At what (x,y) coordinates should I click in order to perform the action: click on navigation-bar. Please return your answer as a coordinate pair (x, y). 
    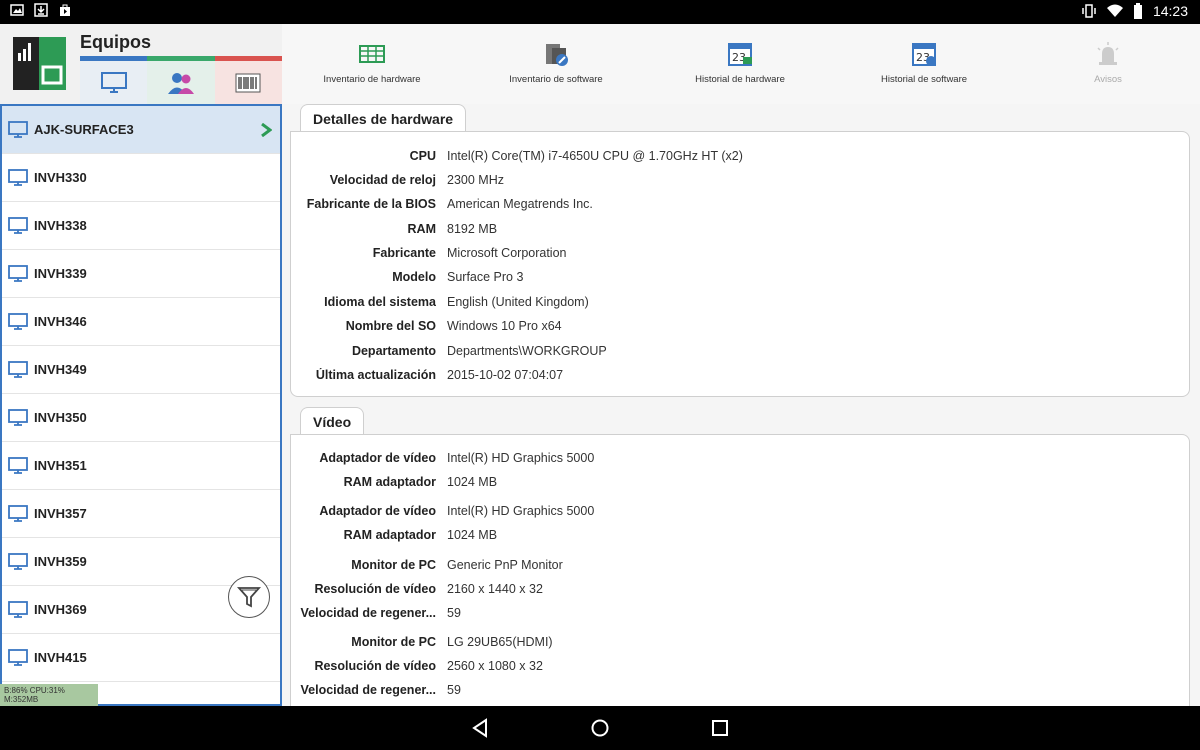
    Looking at the image, I should click on (600, 728).